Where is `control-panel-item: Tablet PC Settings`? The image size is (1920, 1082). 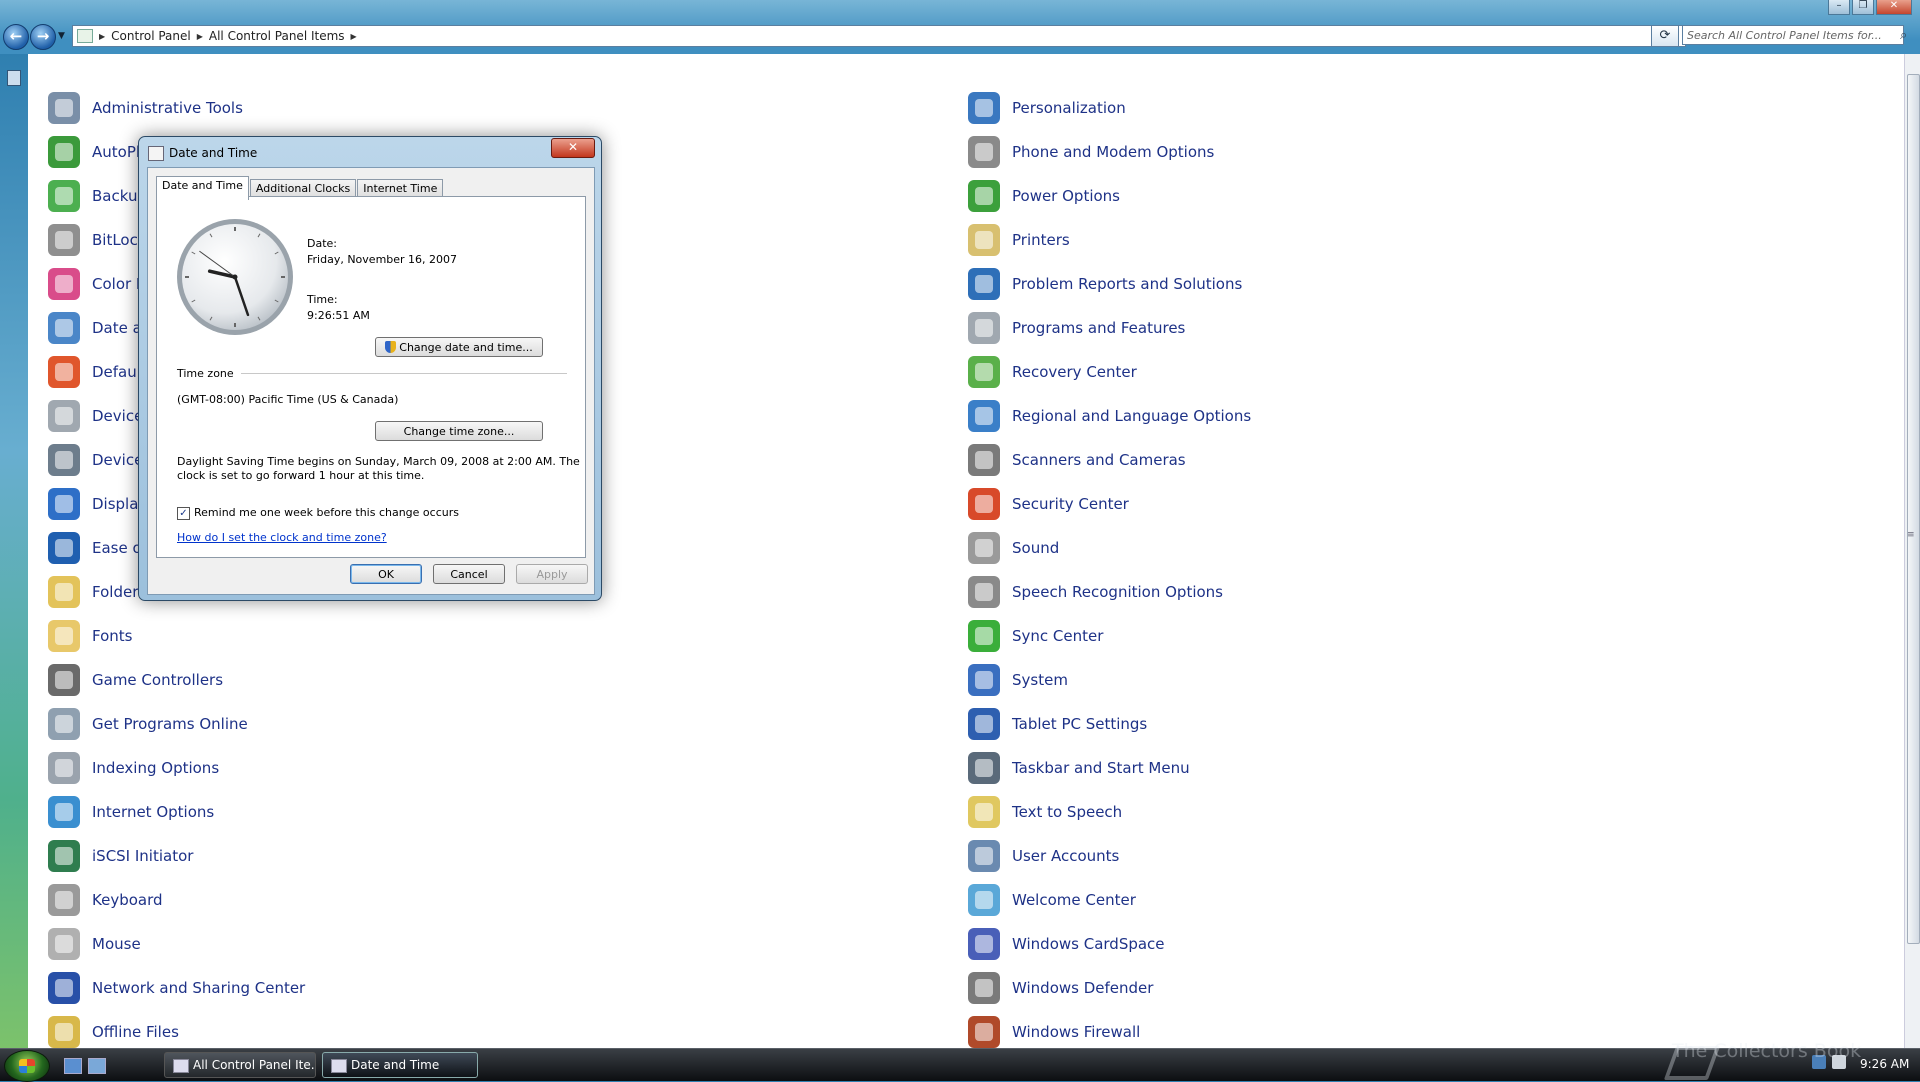 control-panel-item: Tablet PC Settings is located at coordinates (1109, 724).